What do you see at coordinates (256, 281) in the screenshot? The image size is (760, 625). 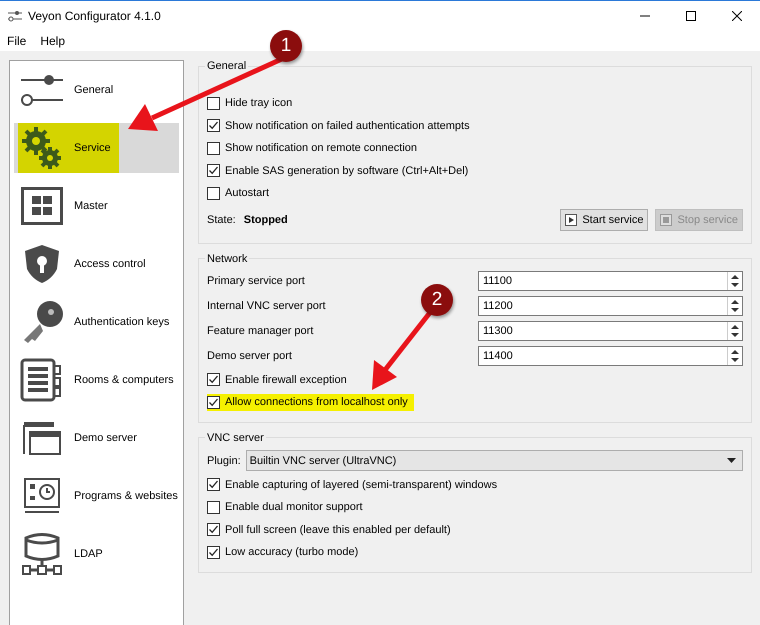 I see `port-label: Primary service port` at bounding box center [256, 281].